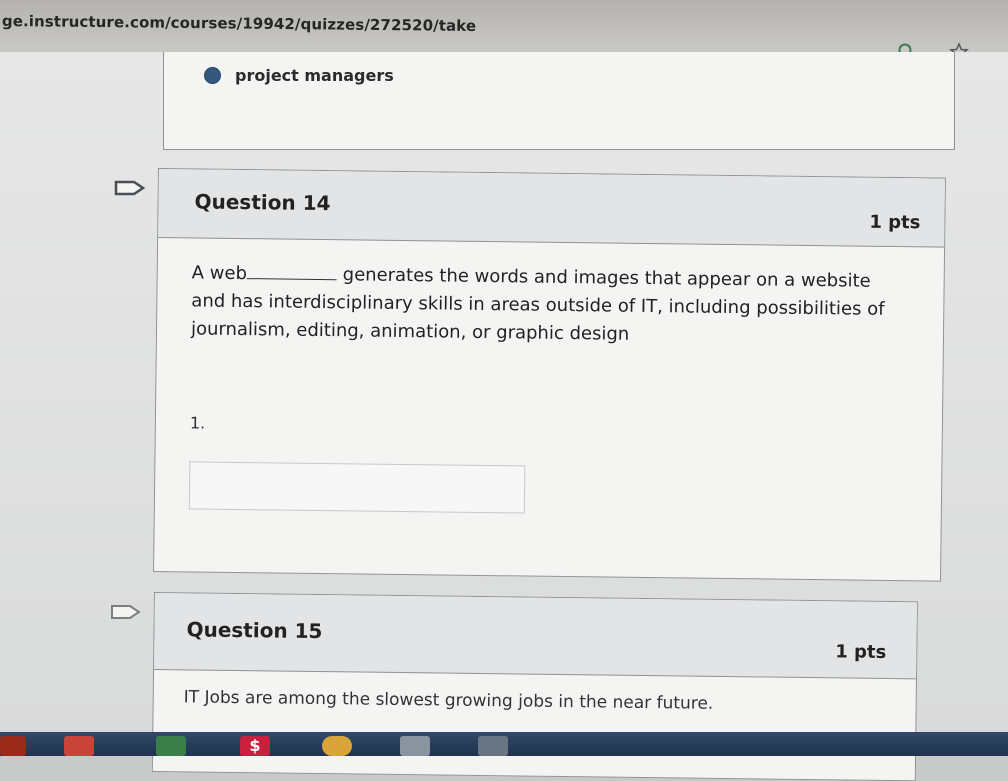 The image size is (1008, 781). Describe the element at coordinates (337, 746) in the screenshot. I see `taskbar-browser-icon` at that location.